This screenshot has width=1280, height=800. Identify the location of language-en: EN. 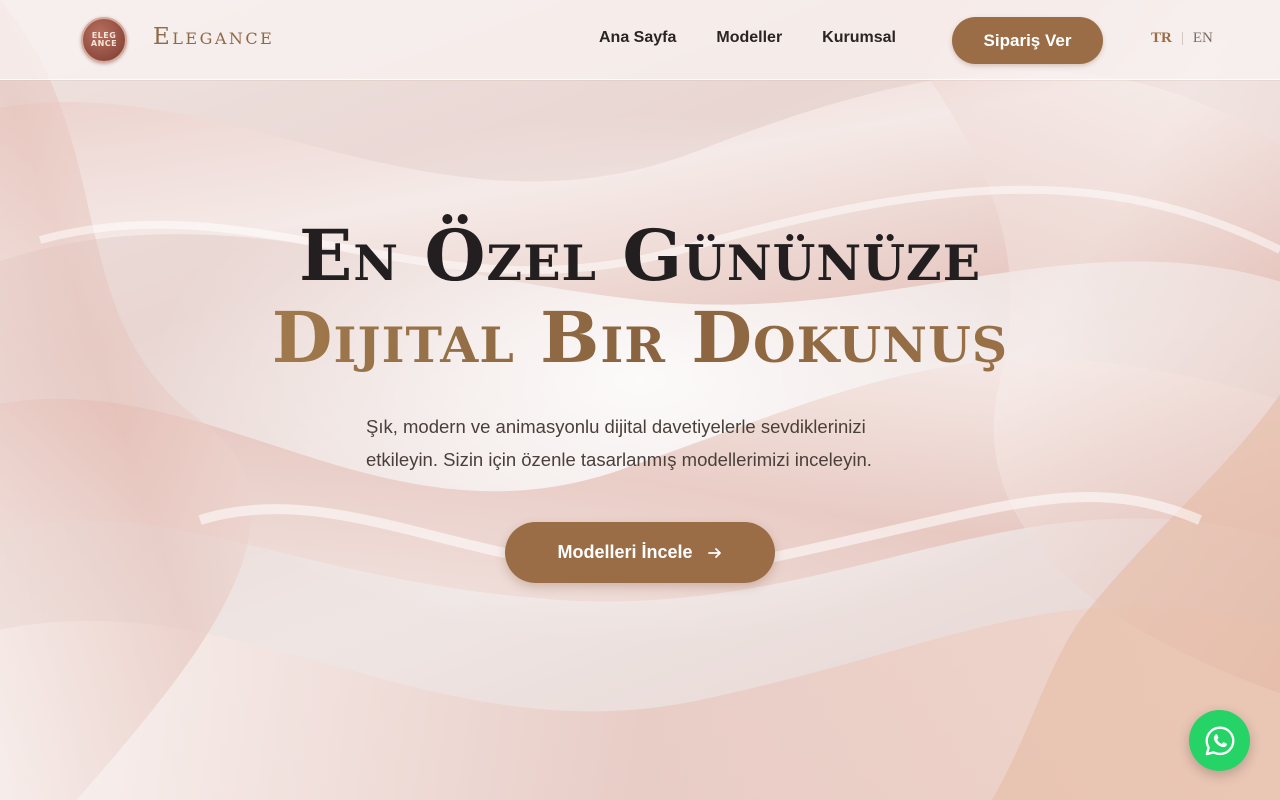
(1203, 38).